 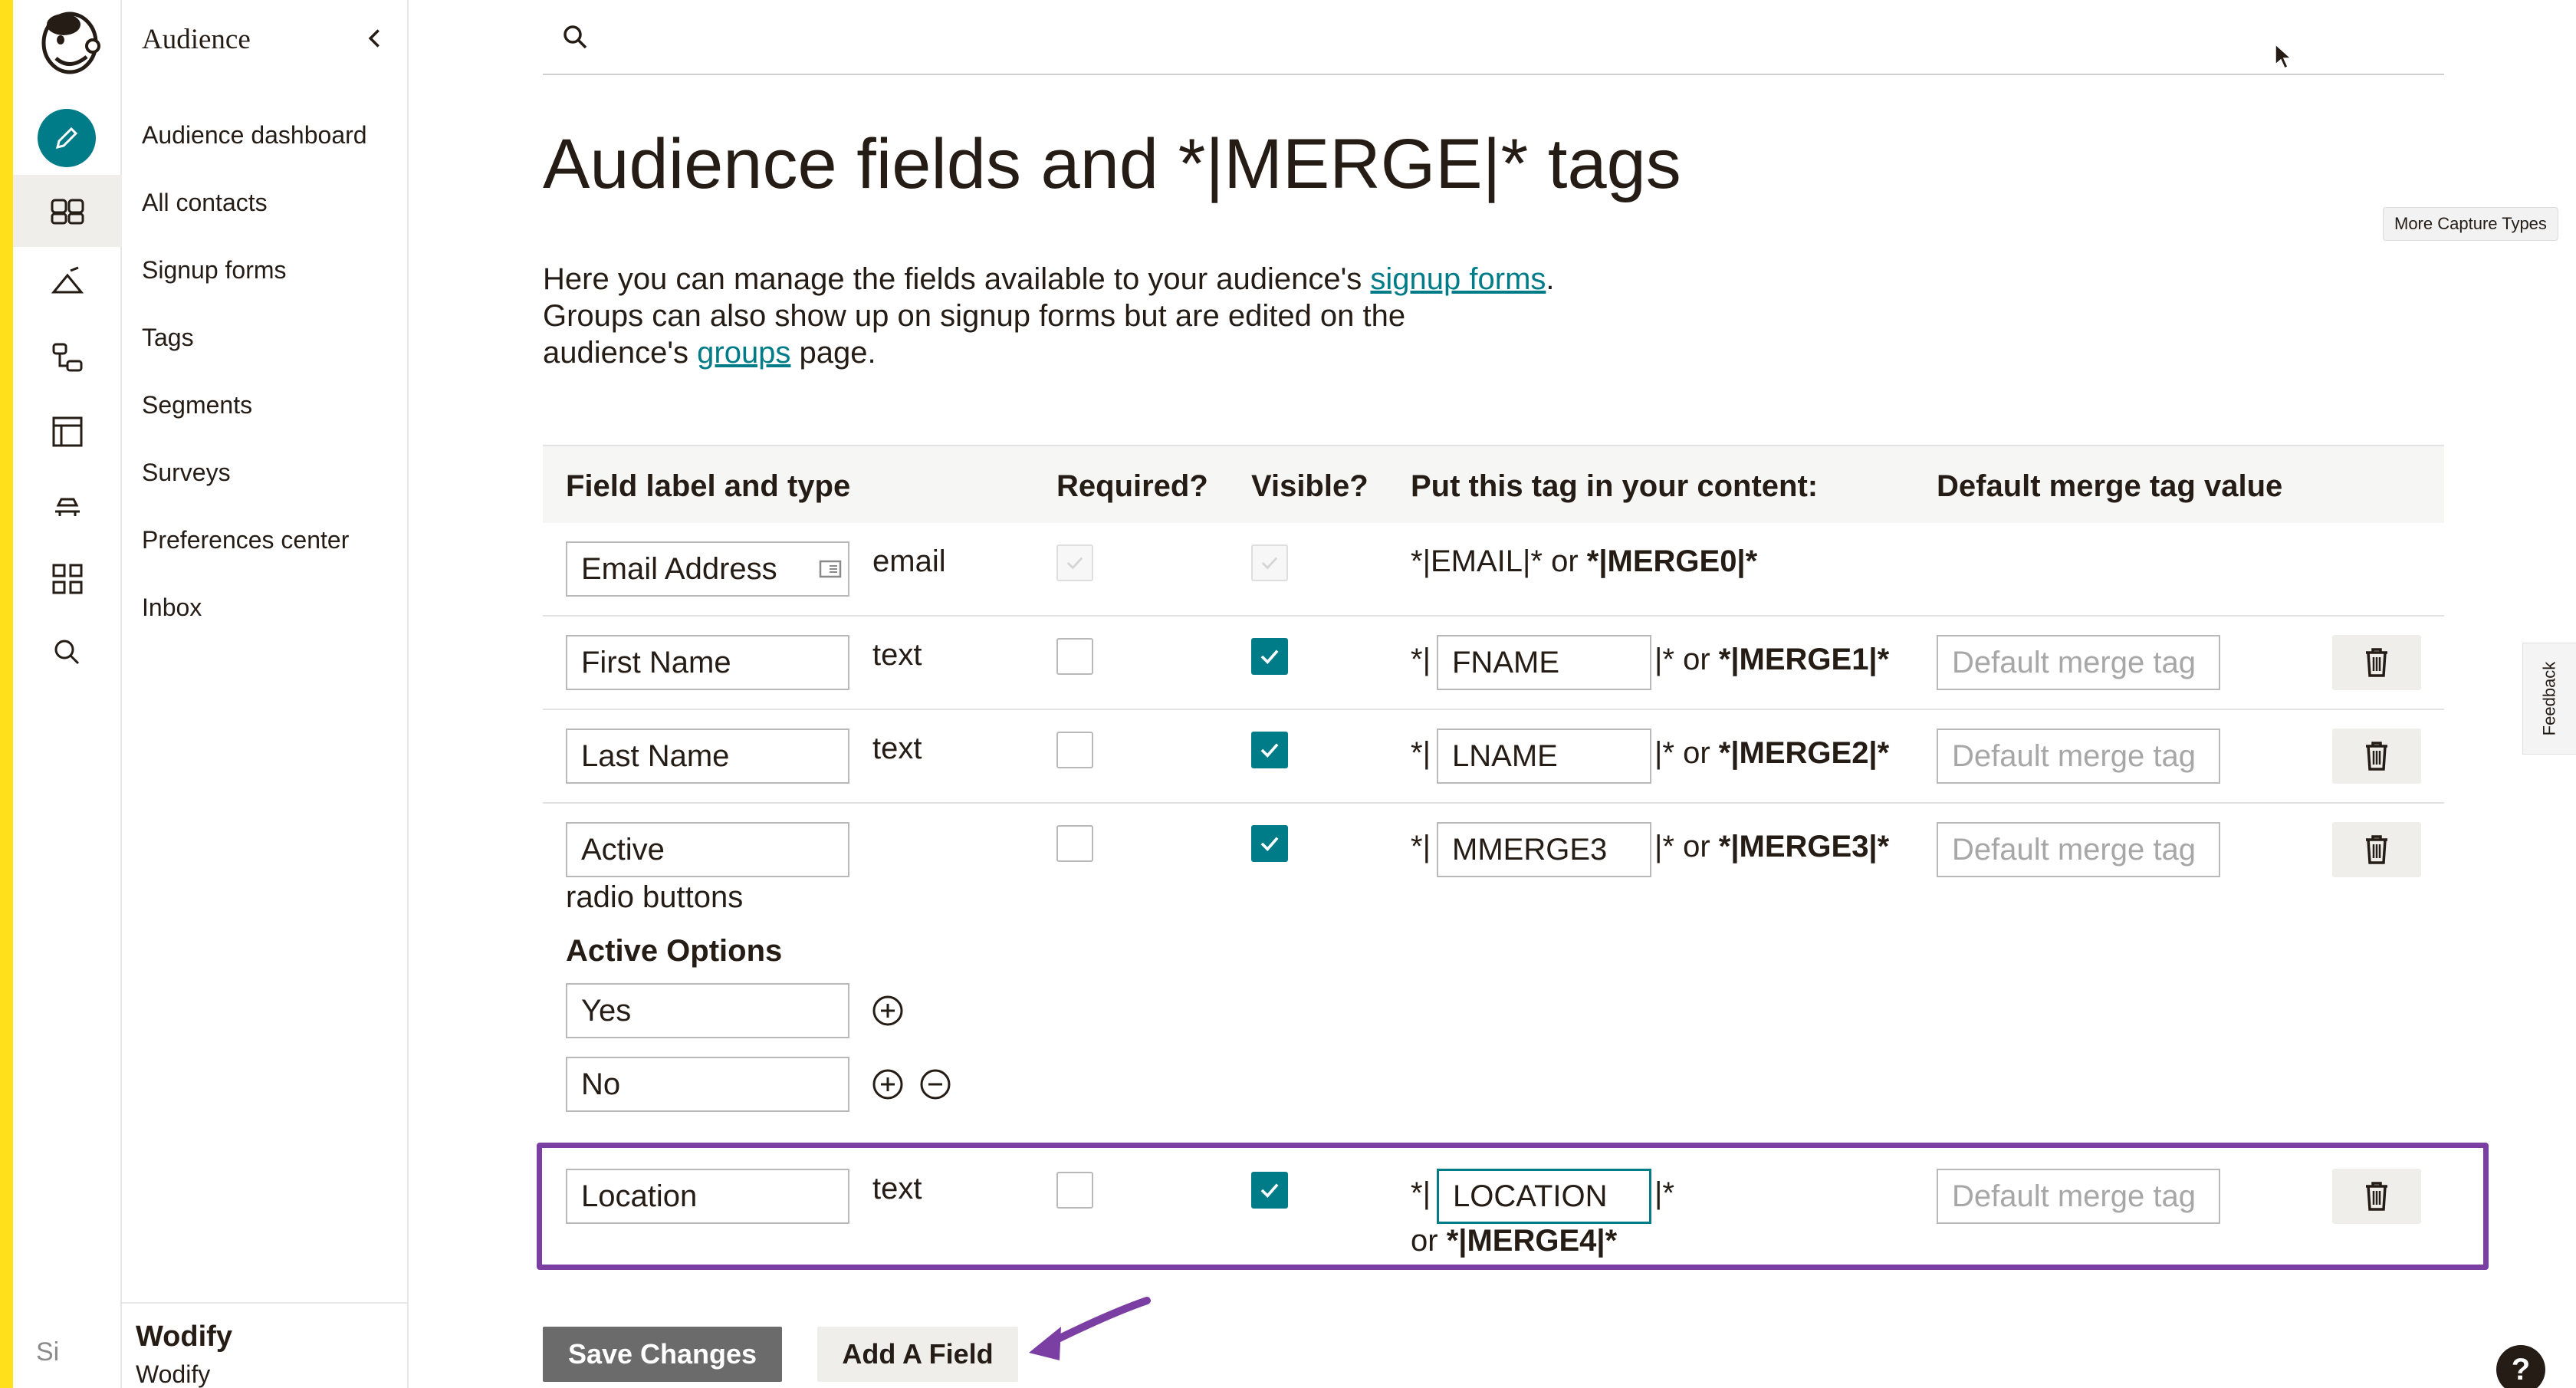 What do you see at coordinates (2078, 662) in the screenshot?
I see `default-merge-value-input-first-name: Default merge tag` at bounding box center [2078, 662].